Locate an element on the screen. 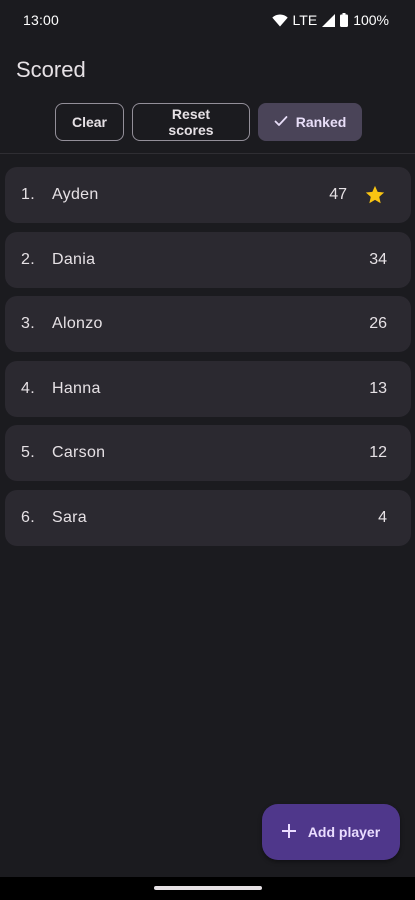 The width and height of the screenshot is (415, 900). status-bar: 13:00 LTE 100% is located at coordinates (207, 21).